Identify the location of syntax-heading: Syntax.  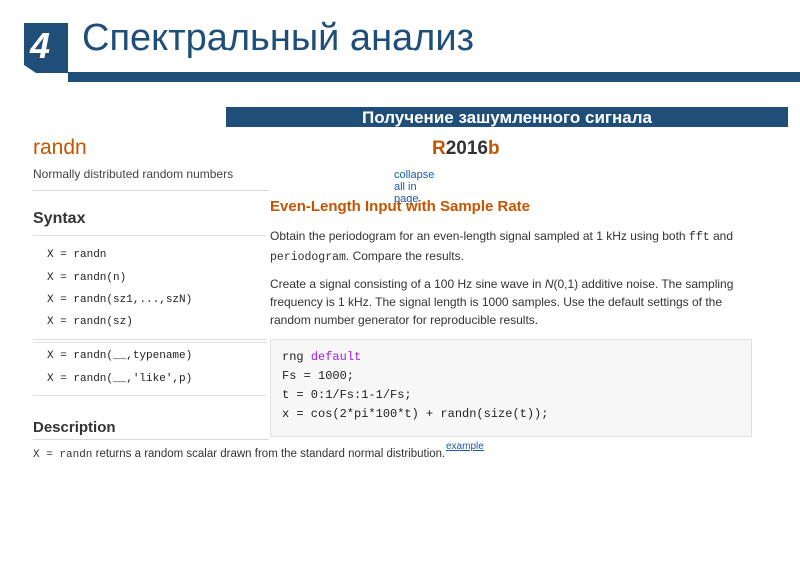
(59, 218).